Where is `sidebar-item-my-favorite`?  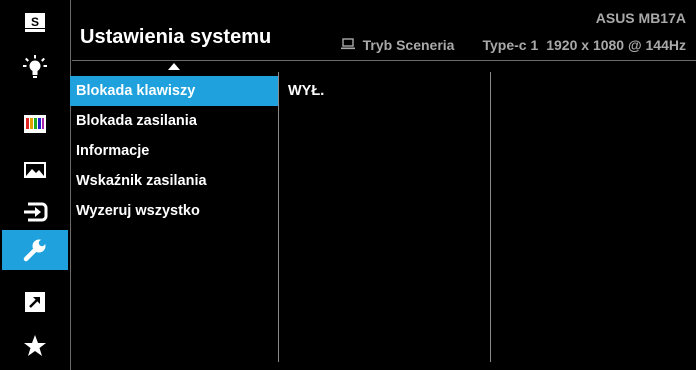
sidebar-item-my-favorite is located at coordinates (35, 346).